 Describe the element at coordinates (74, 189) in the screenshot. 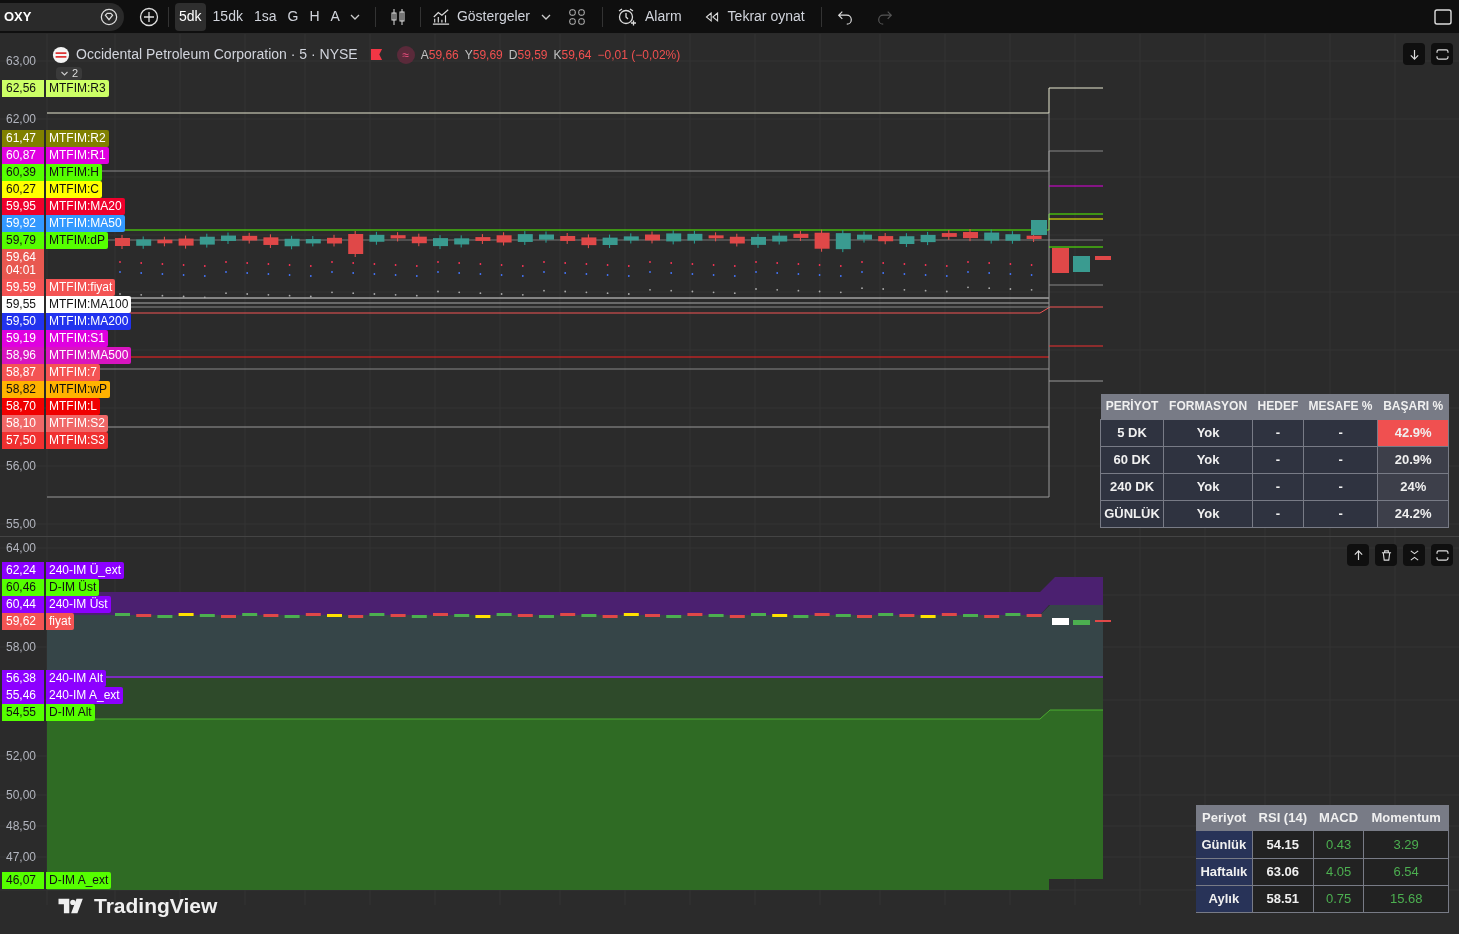

I see `indicator-label: MTFIM:C` at that location.